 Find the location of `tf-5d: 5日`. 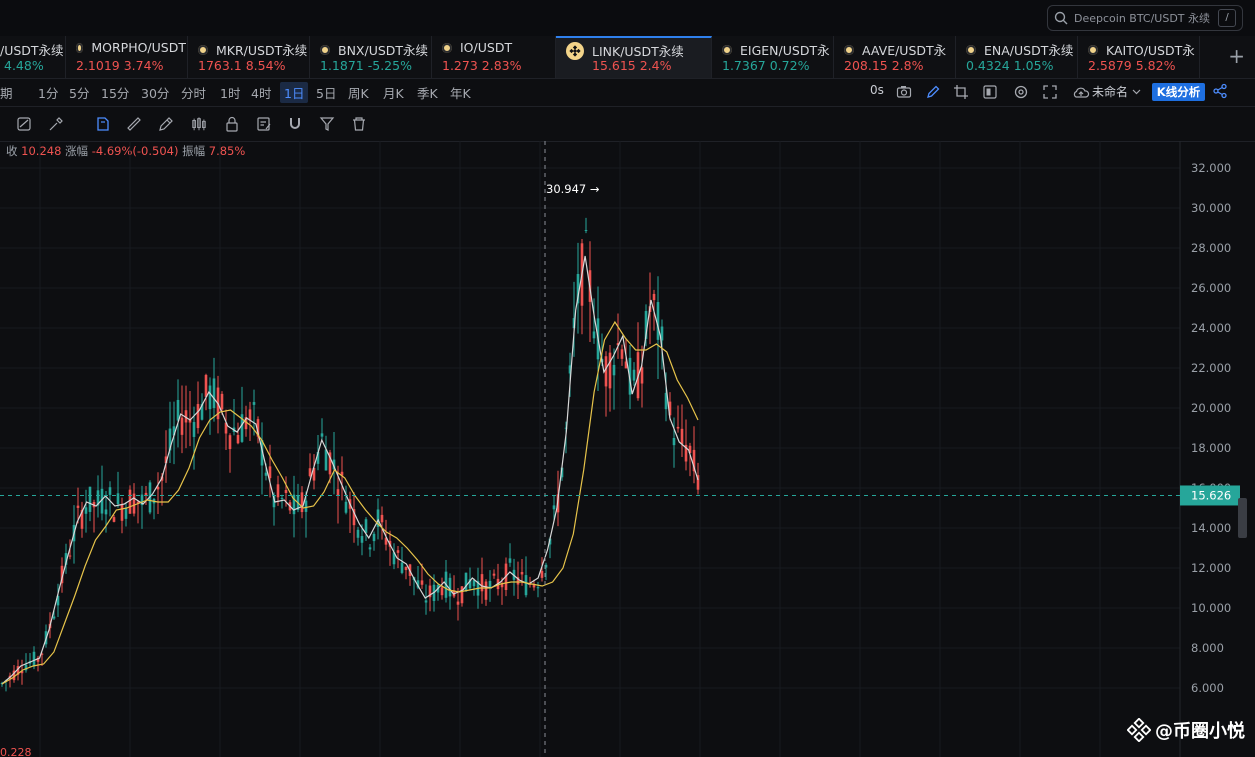

tf-5d: 5日 is located at coordinates (326, 92).